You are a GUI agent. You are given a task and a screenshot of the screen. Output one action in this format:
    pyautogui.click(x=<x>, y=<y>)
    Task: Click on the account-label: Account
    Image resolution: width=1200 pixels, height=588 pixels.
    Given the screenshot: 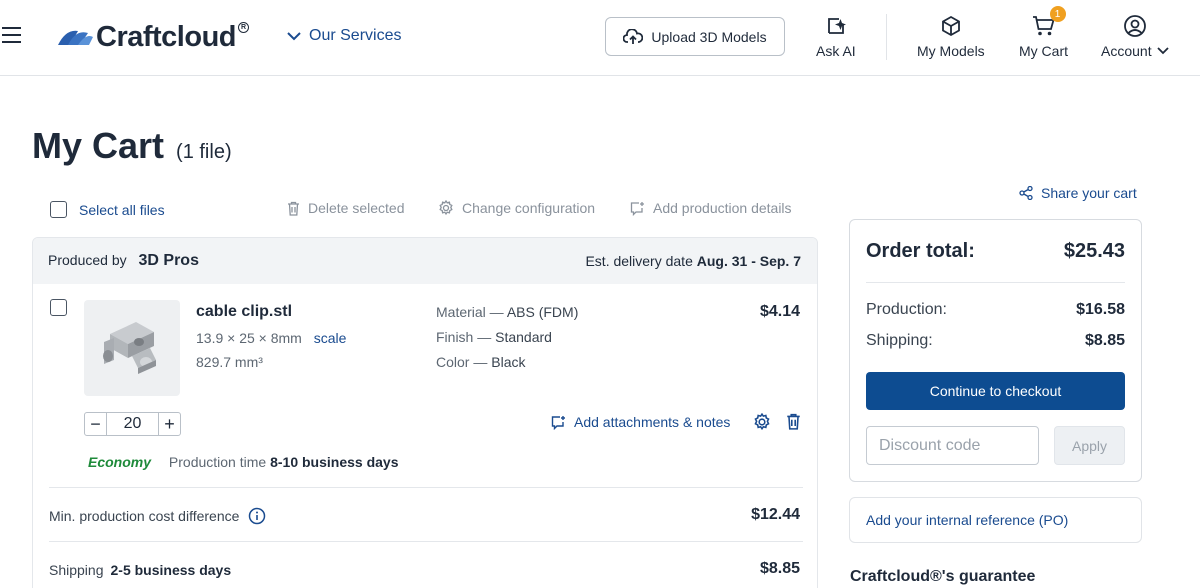 What is the action you would take?
    pyautogui.click(x=1126, y=51)
    